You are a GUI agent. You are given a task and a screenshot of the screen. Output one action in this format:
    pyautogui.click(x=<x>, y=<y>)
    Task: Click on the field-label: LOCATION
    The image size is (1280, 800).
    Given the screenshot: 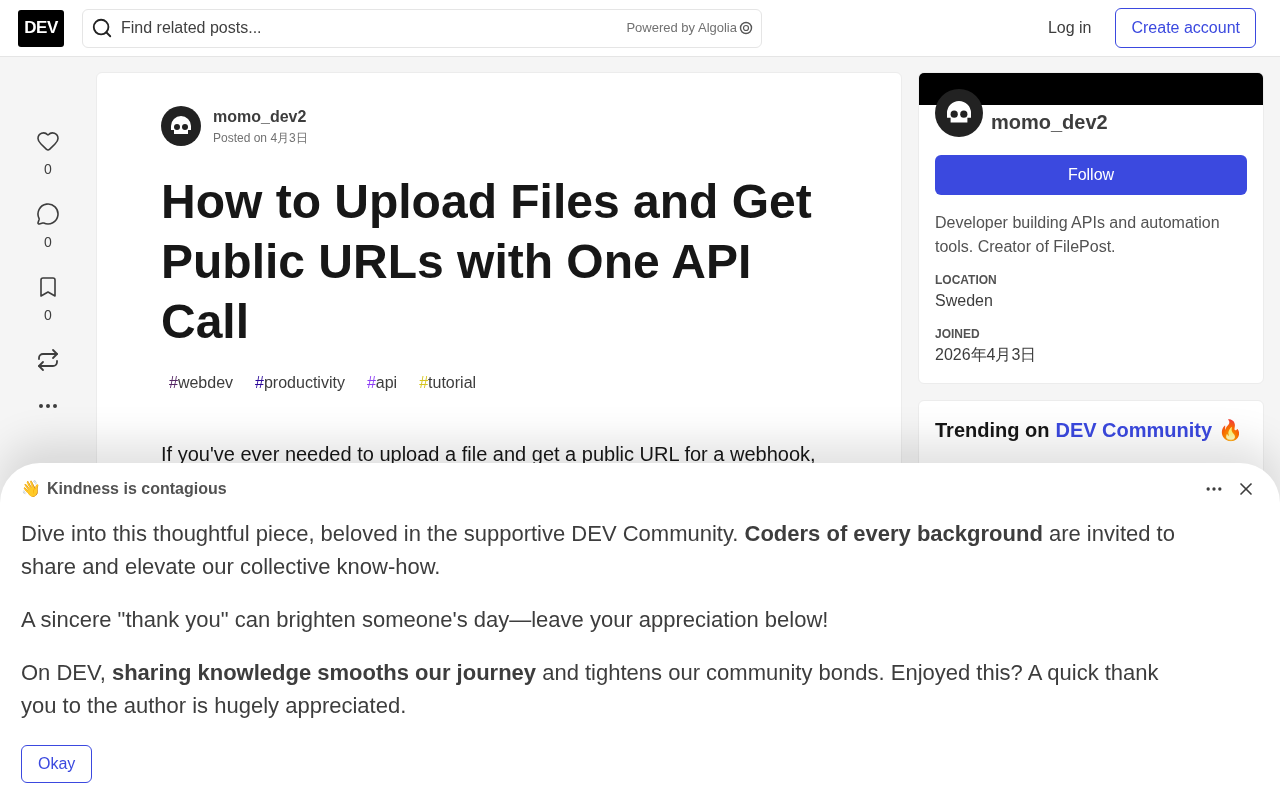 What is the action you would take?
    pyautogui.click(x=966, y=280)
    